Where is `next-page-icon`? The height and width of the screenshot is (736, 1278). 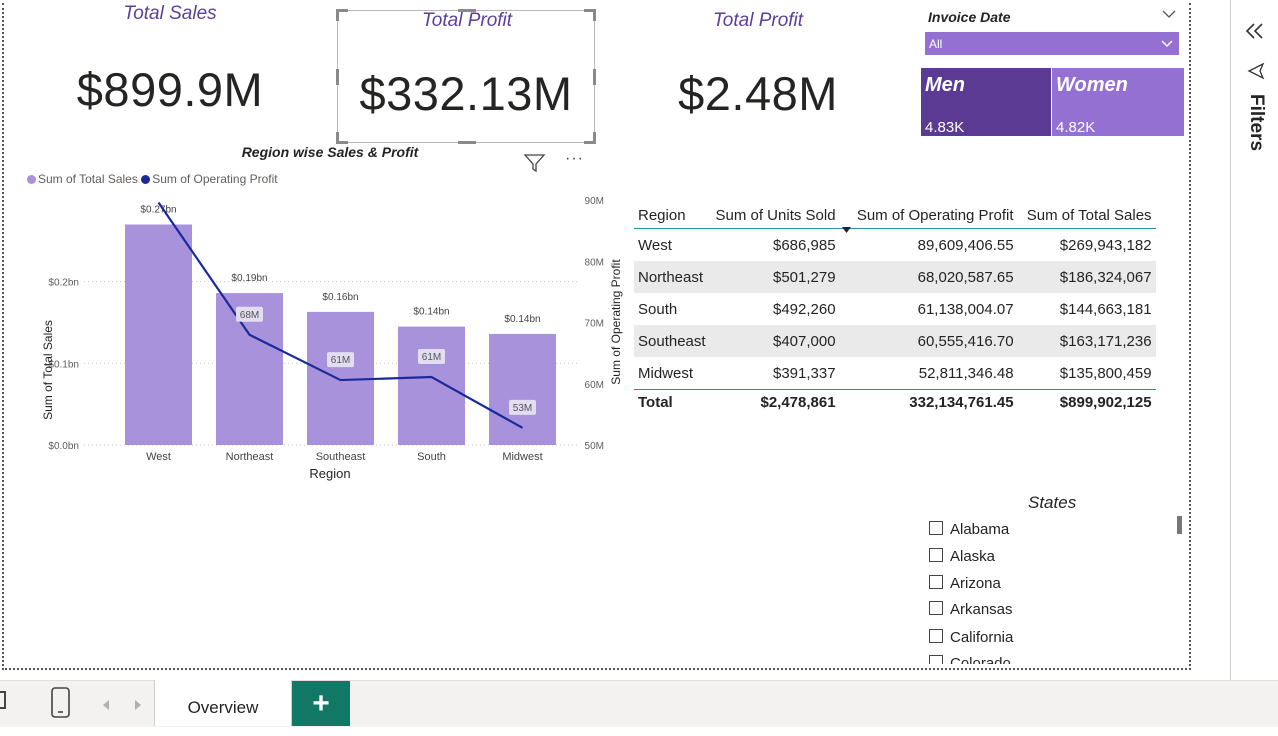 next-page-icon is located at coordinates (138, 705).